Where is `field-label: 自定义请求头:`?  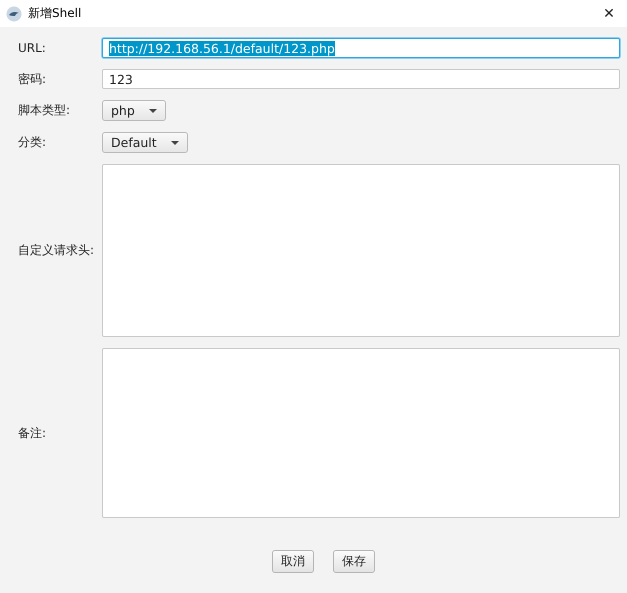 field-label: 自定义请求头: is located at coordinates (57, 250).